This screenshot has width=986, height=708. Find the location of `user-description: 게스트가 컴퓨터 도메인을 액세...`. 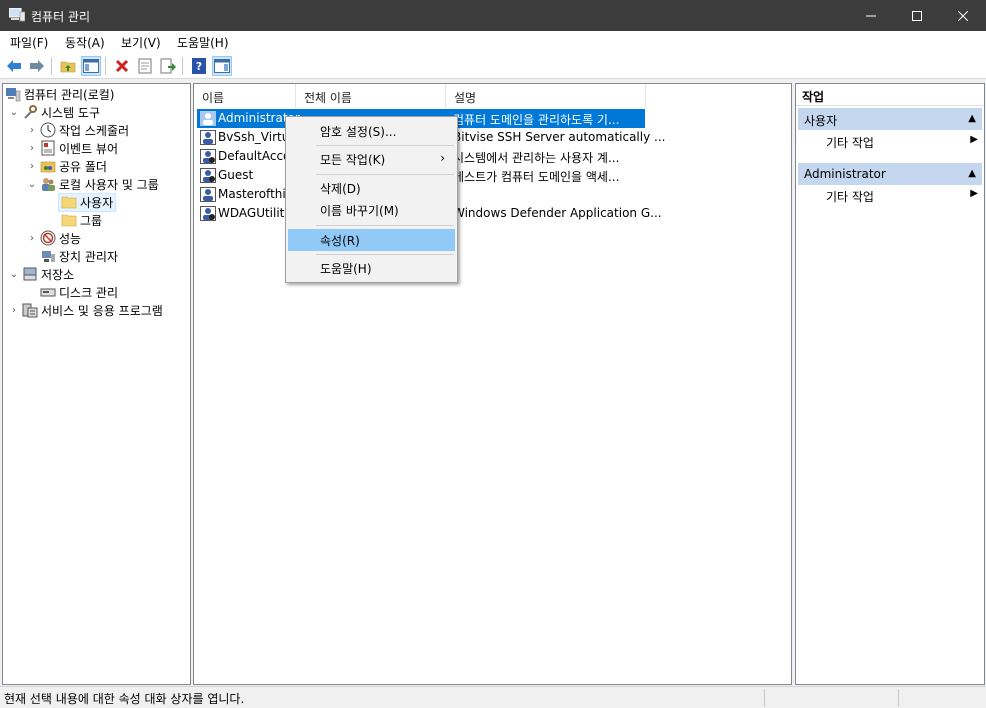

user-description: 게스트가 컴퓨터 도메인을 액세... is located at coordinates (536, 177).